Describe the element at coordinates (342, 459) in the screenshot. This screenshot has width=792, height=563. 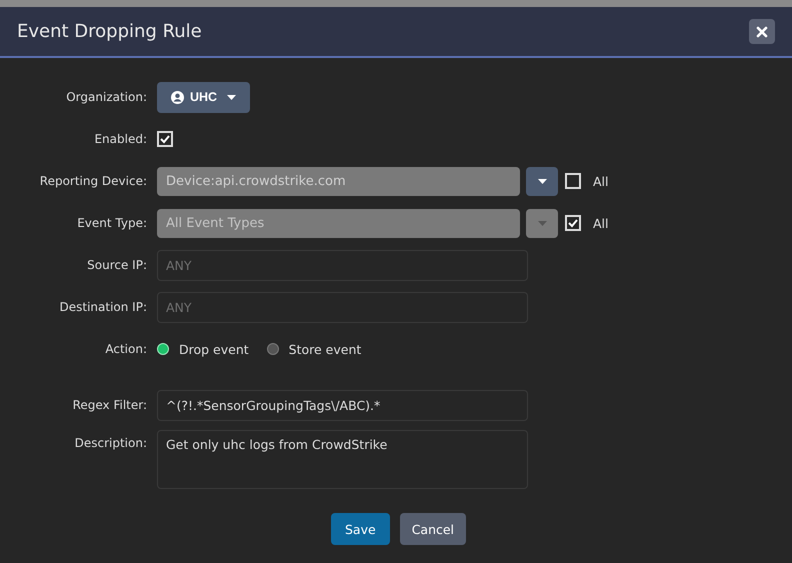
I see `description-field: Get only uhc logs from CrowdStrike` at that location.